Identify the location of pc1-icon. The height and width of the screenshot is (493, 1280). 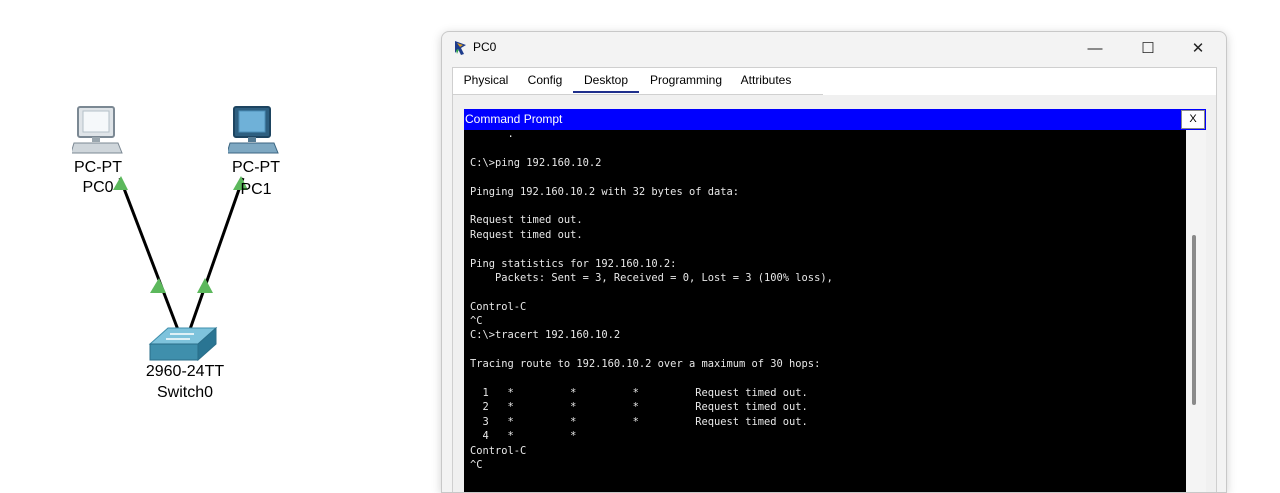
(254, 130).